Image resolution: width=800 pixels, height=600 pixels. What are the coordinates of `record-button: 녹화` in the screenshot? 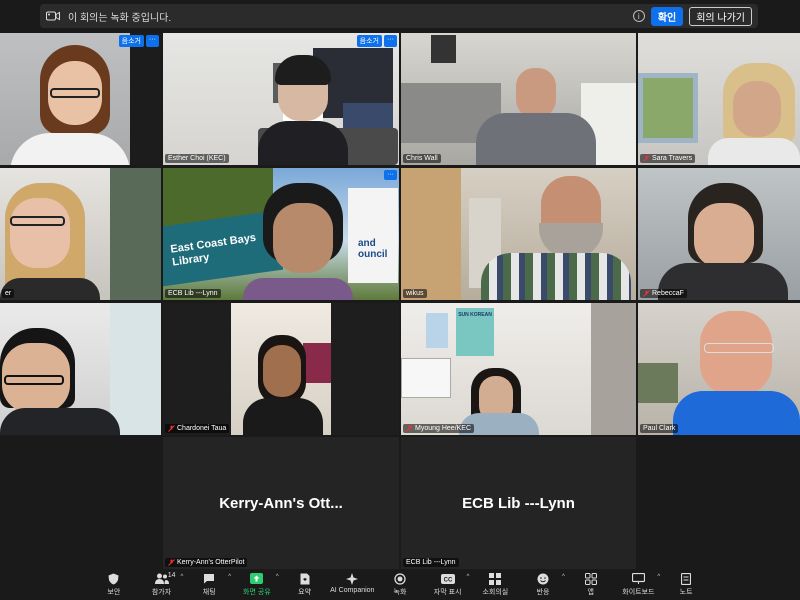 It's located at (400, 584).